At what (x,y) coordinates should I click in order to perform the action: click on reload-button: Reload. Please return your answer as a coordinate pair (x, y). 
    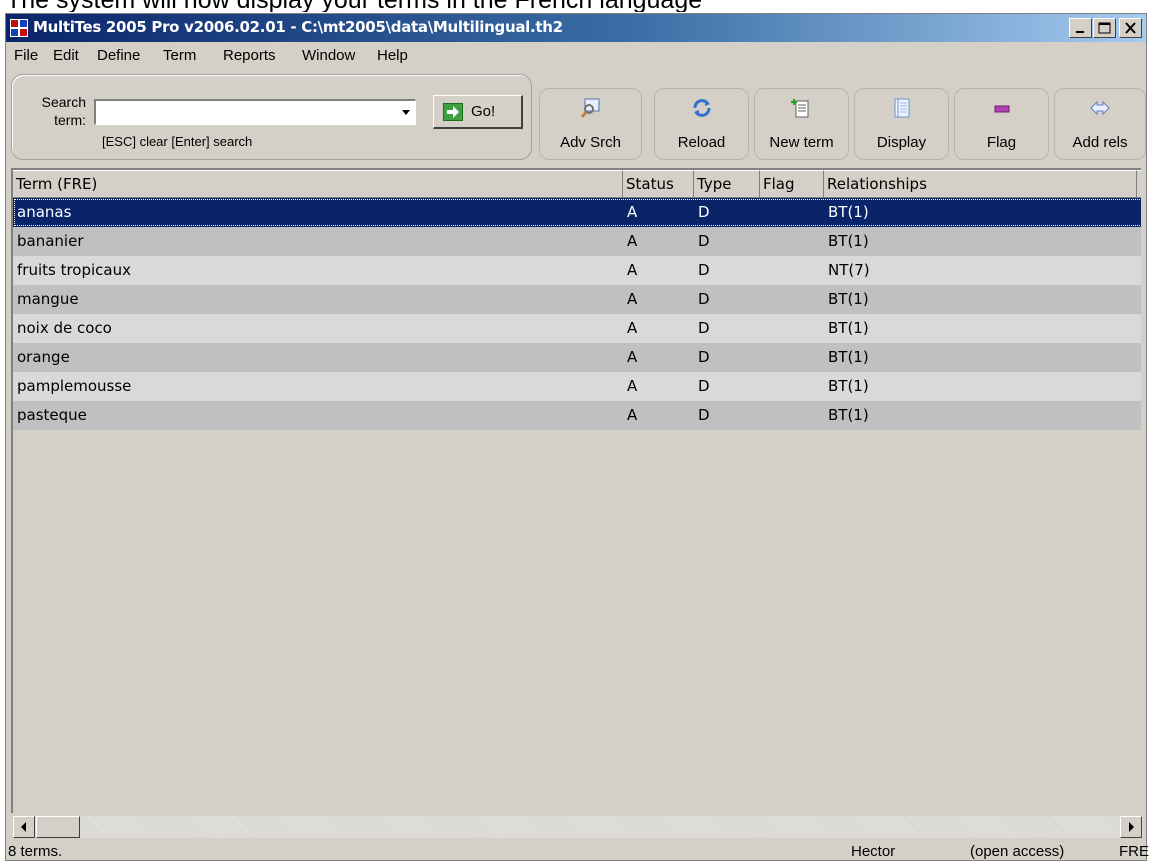
    Looking at the image, I should click on (701, 124).